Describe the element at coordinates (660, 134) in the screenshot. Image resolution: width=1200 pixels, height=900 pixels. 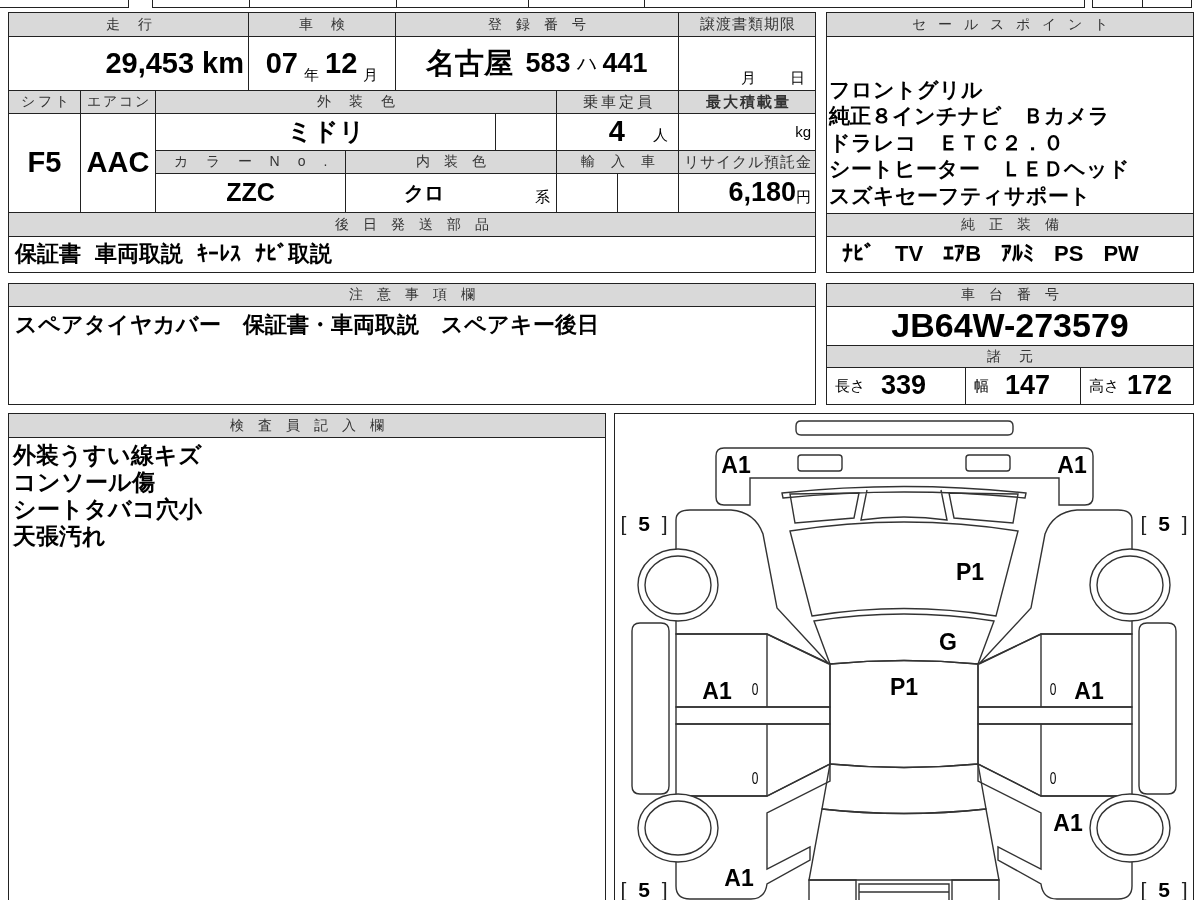
I see `unit-label: 人` at that location.